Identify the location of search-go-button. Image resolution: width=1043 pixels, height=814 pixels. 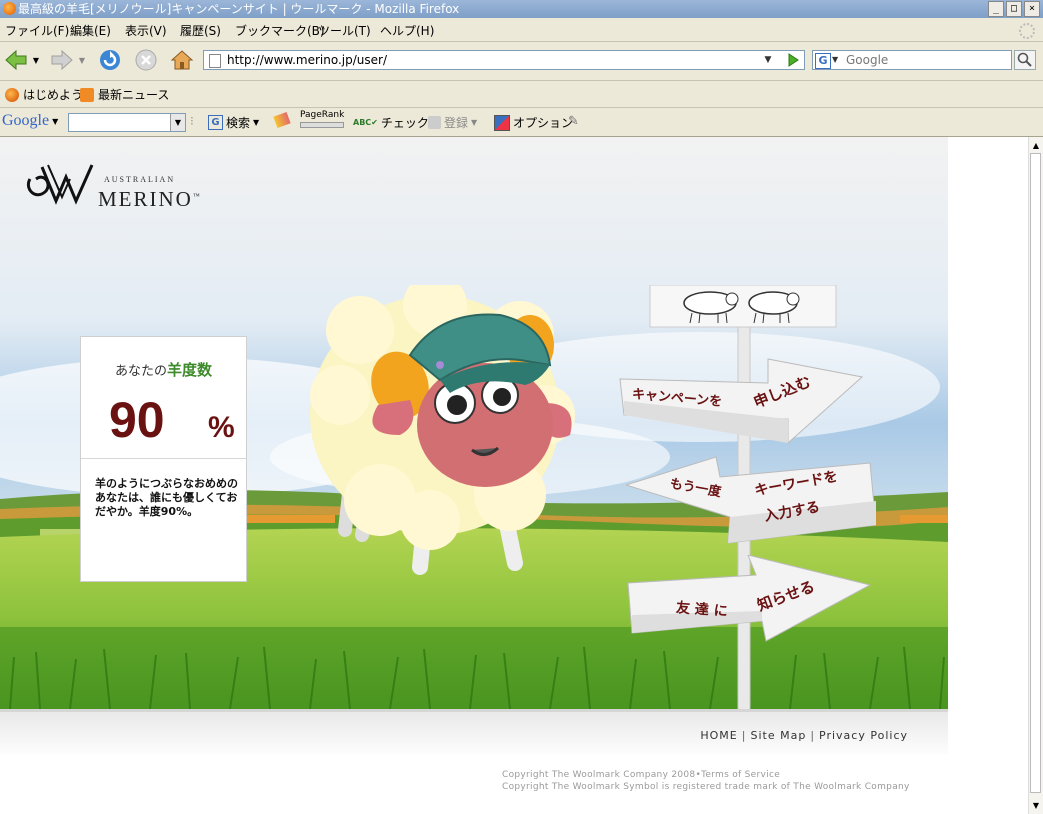
(1025, 60).